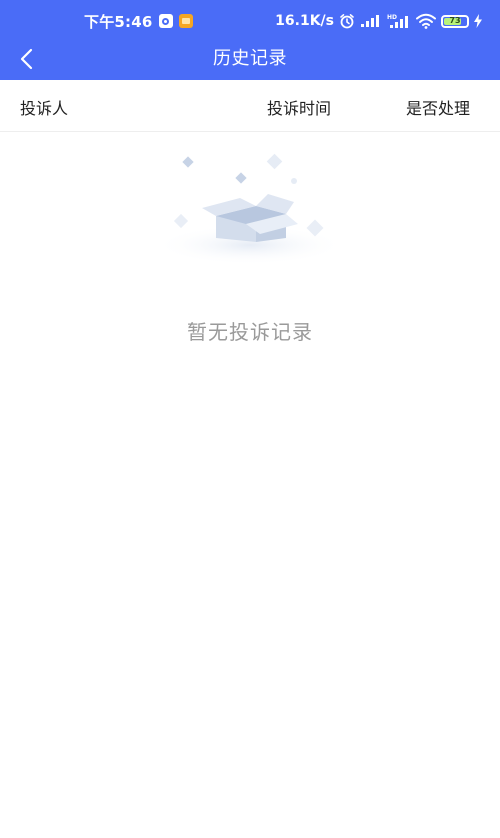  I want to click on column-header-processed: 是否处理, so click(438, 108).